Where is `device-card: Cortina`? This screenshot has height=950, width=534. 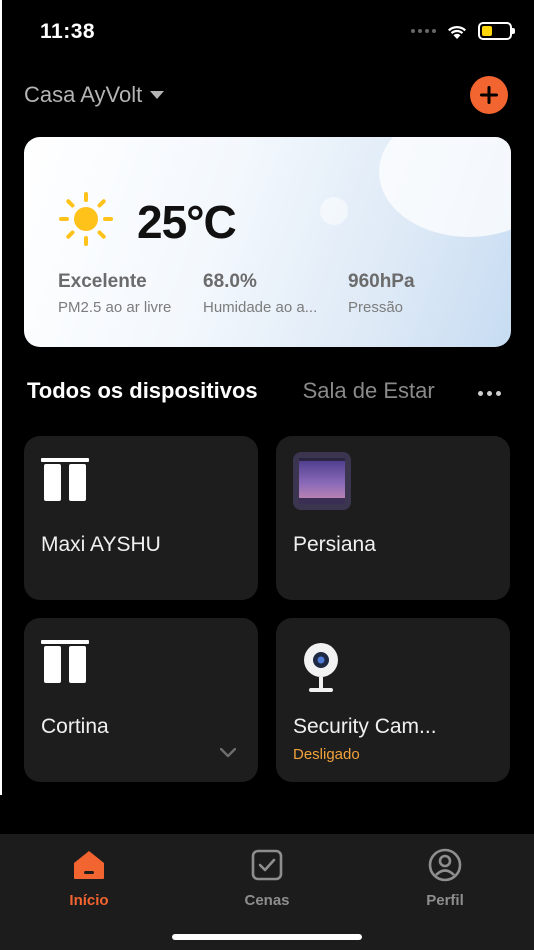
device-card: Cortina is located at coordinates (141, 700).